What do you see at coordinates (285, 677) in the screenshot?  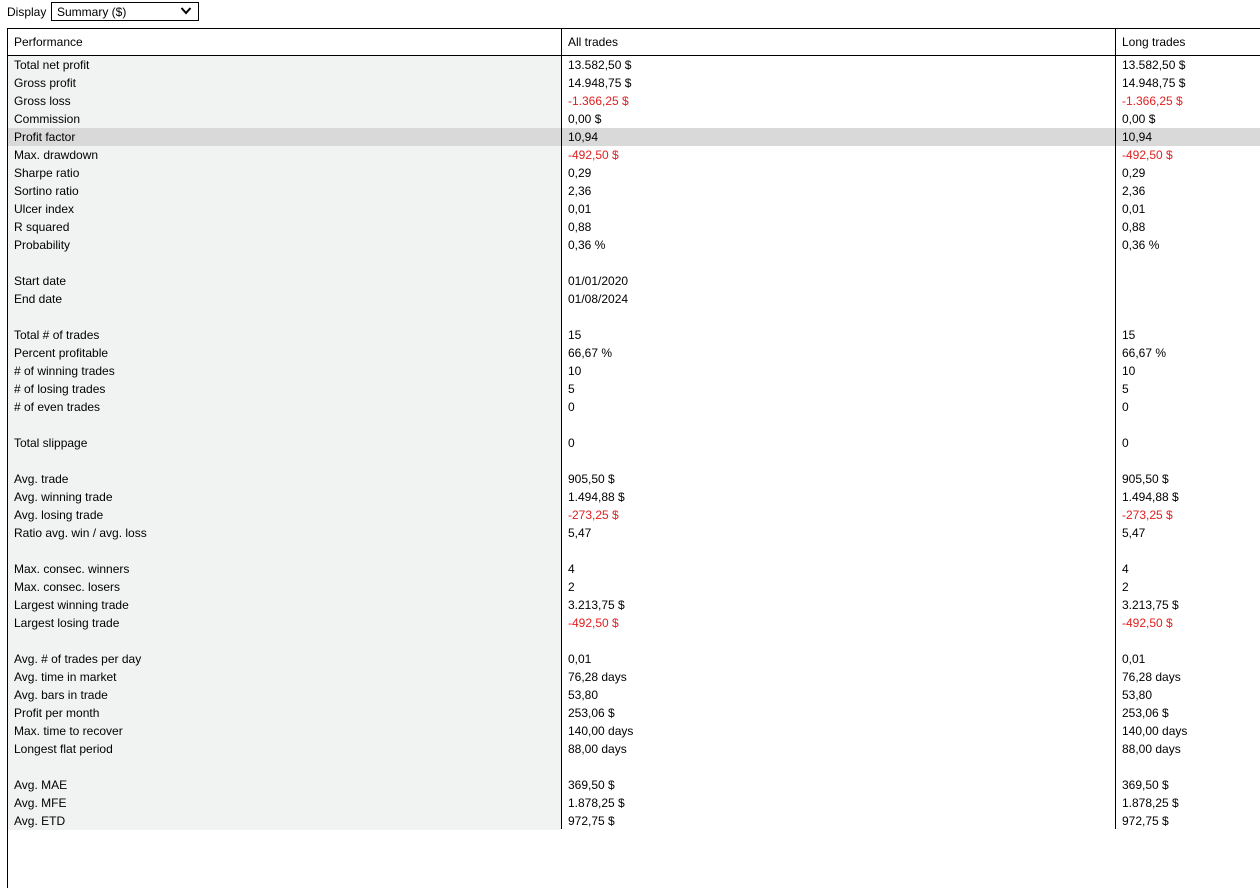 I see `metric-label: Avg. time in market` at bounding box center [285, 677].